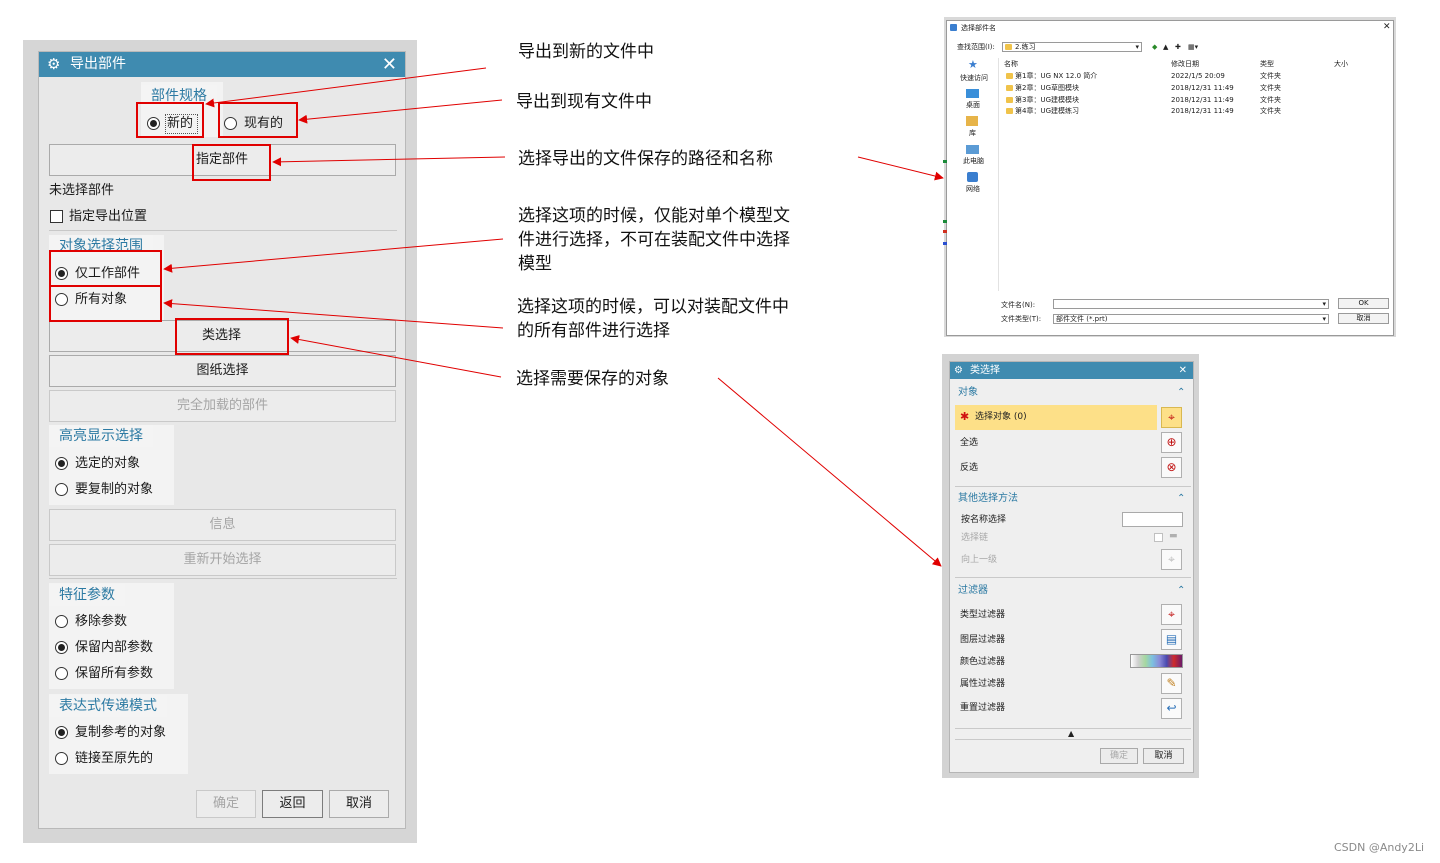  What do you see at coordinates (1198, 76) in the screenshot?
I see `file-row-date: 2022/1/5 20:09` at bounding box center [1198, 76].